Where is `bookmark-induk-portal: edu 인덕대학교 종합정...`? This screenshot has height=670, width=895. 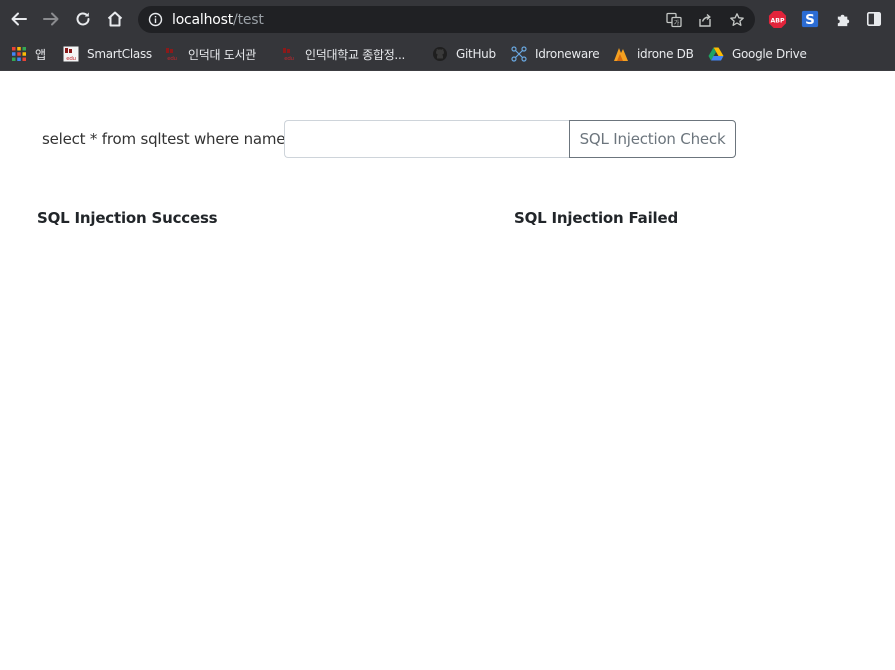
bookmark-induk-portal: edu 인덕대학교 종합정... is located at coordinates (343, 54).